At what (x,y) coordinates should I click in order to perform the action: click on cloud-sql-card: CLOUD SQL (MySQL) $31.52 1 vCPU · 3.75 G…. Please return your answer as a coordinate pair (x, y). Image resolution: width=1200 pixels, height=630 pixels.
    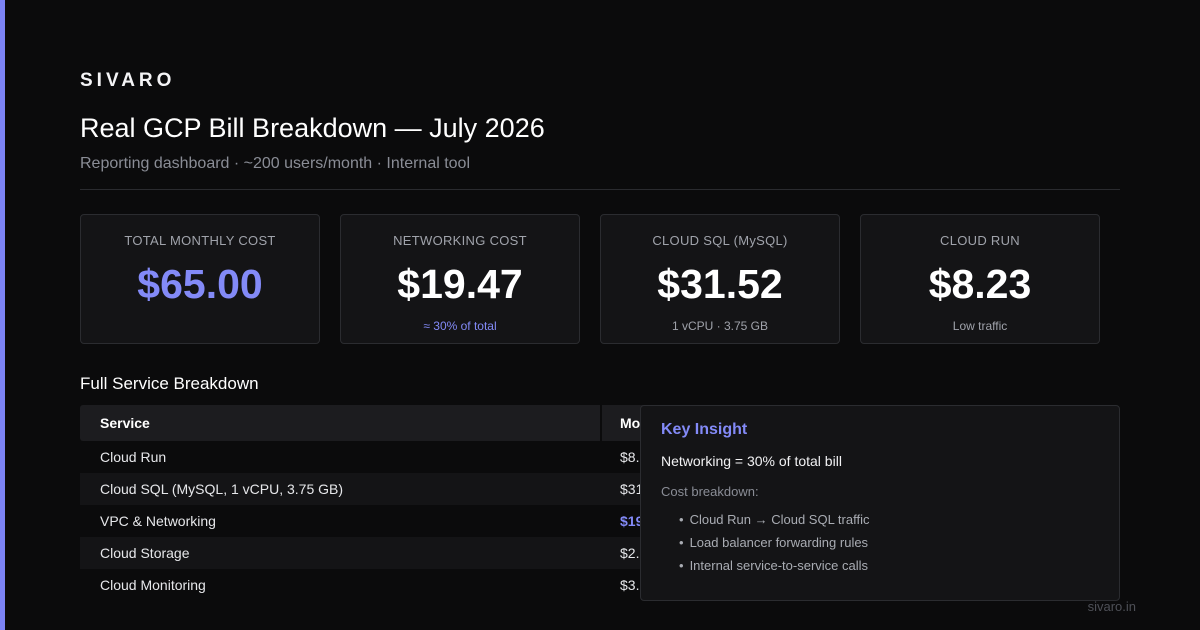
    Looking at the image, I should click on (720, 279).